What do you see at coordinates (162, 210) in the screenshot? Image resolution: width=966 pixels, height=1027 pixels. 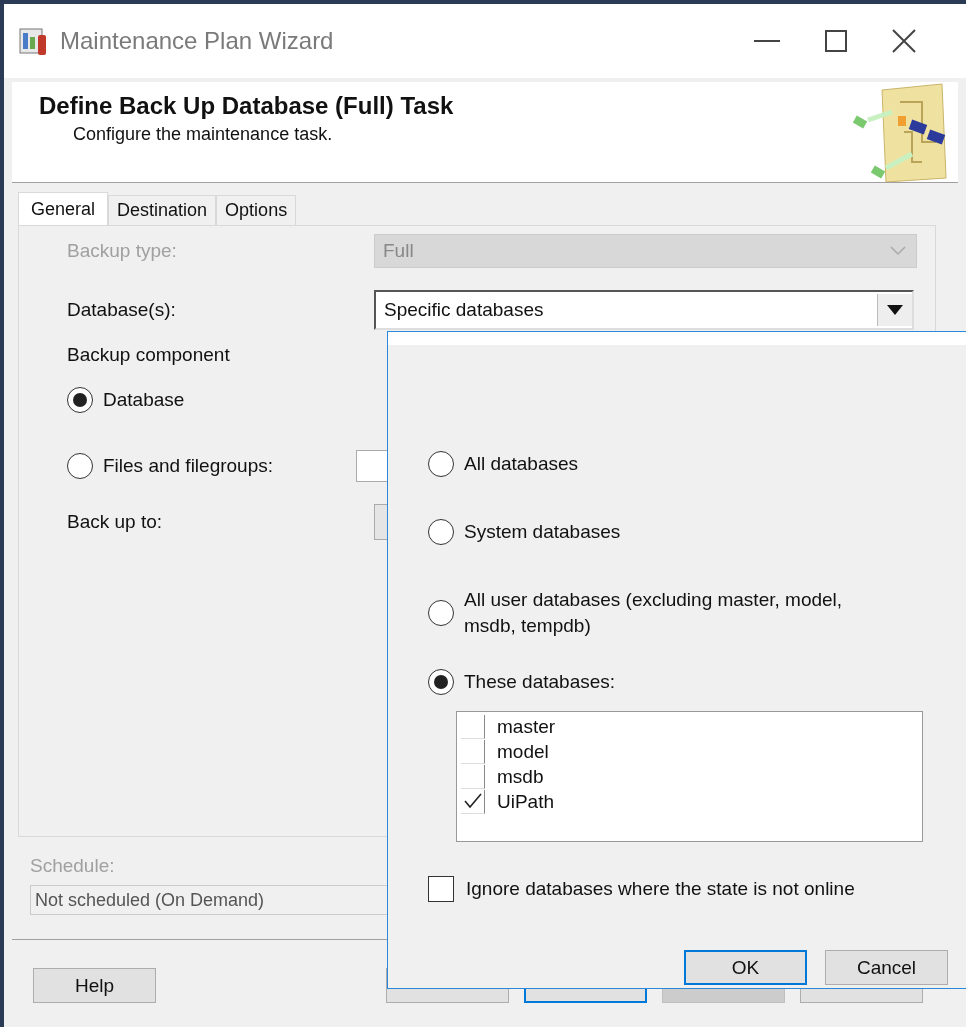 I see `tab: Destination` at bounding box center [162, 210].